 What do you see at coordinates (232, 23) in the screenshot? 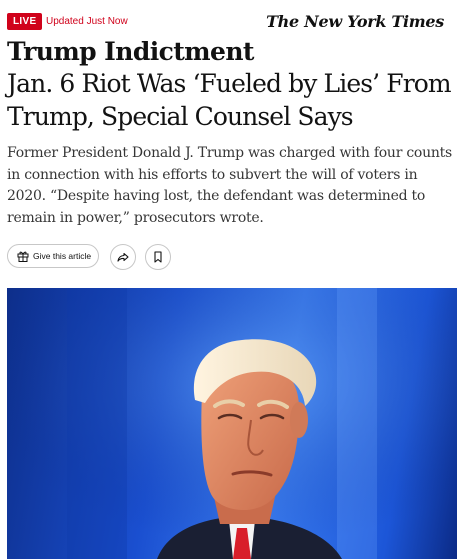
I see `top-bar: LIVE Updated Just Now The New York Times` at bounding box center [232, 23].